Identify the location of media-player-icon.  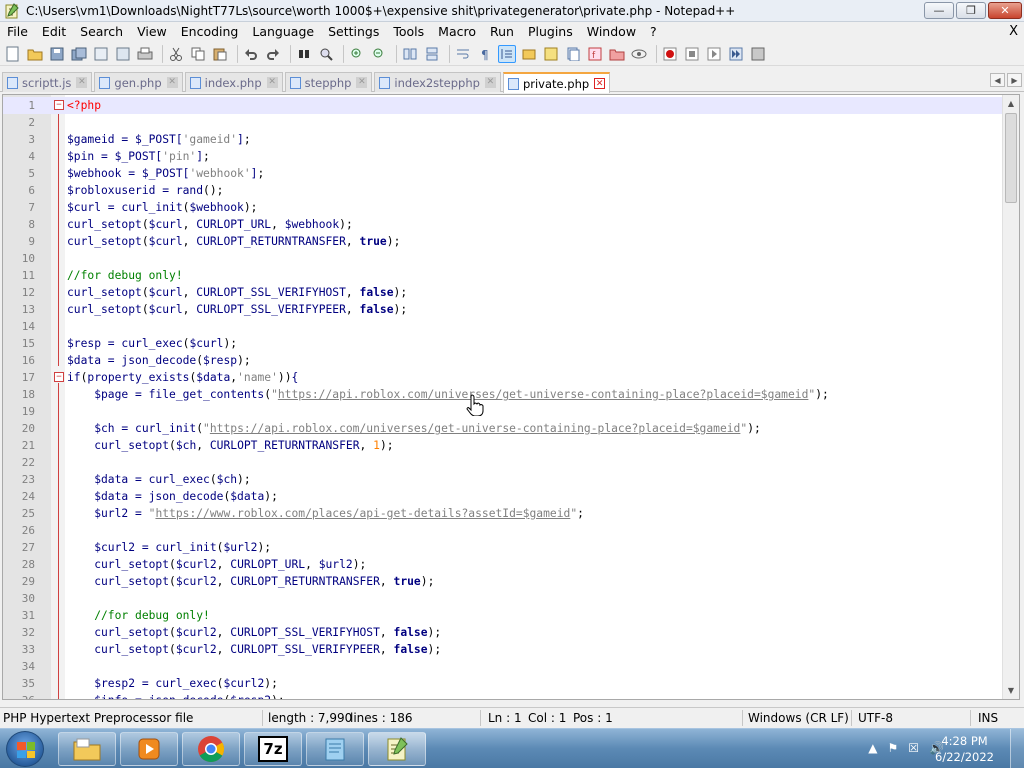
(149, 749).